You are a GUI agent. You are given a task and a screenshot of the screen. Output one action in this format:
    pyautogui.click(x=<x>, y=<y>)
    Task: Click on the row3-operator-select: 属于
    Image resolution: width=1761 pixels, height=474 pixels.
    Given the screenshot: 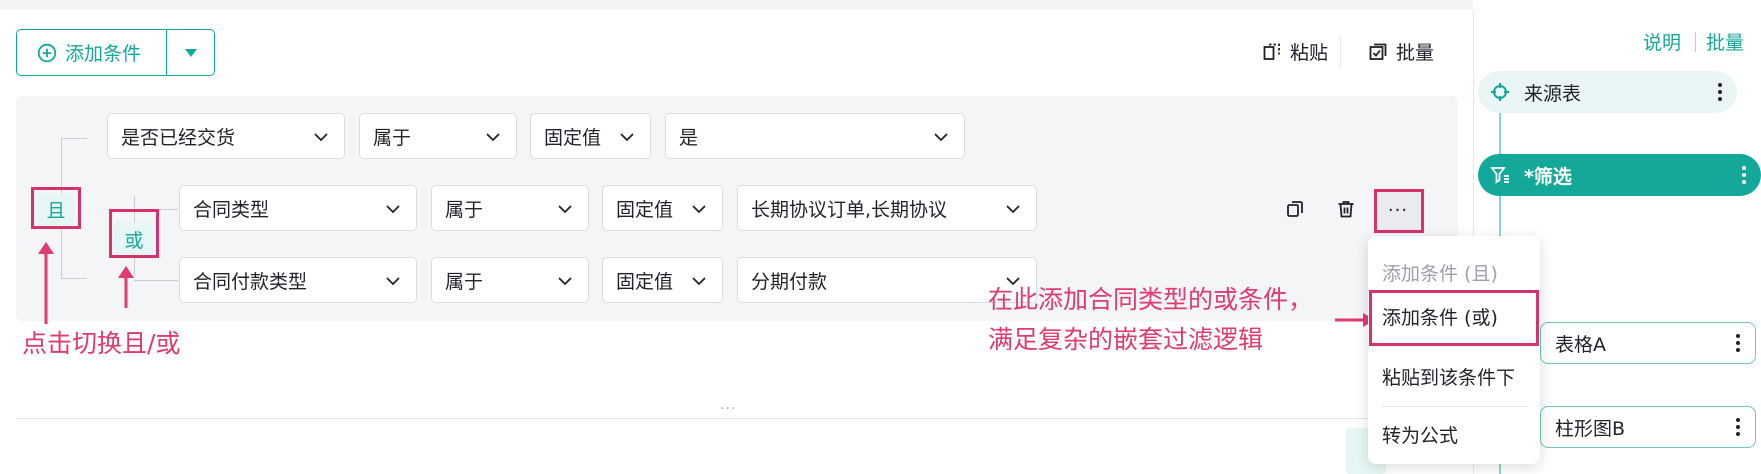 What is the action you would take?
    pyautogui.click(x=510, y=280)
    